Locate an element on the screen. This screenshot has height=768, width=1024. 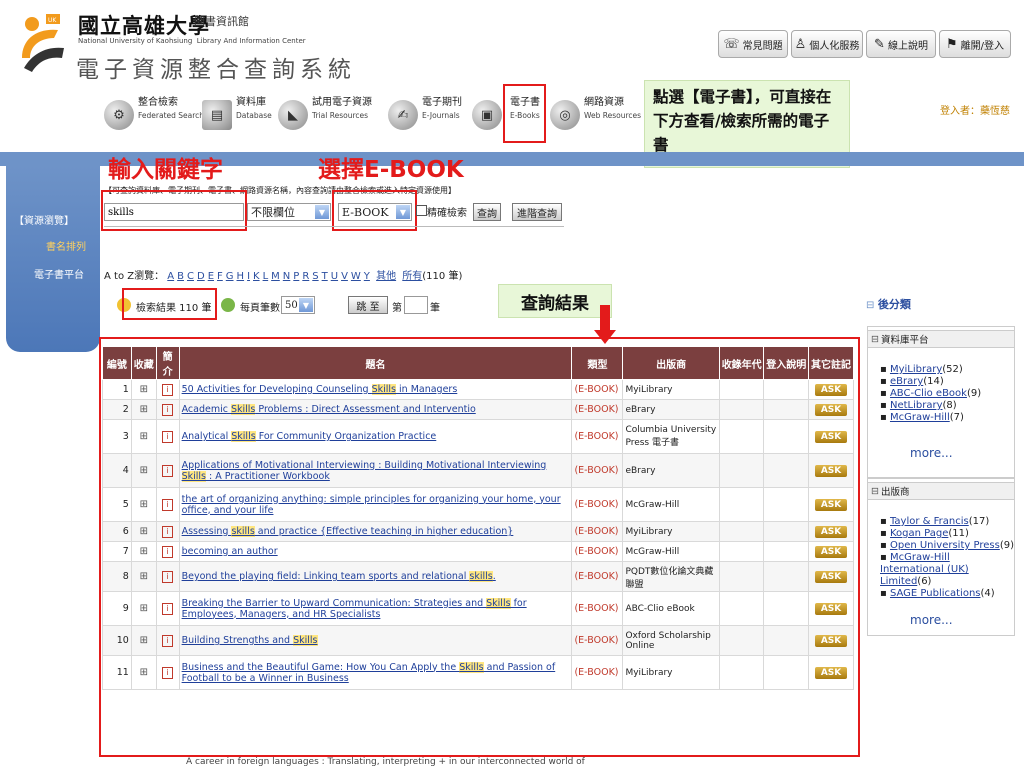
az-letter-link: K is located at coordinates (256, 276).